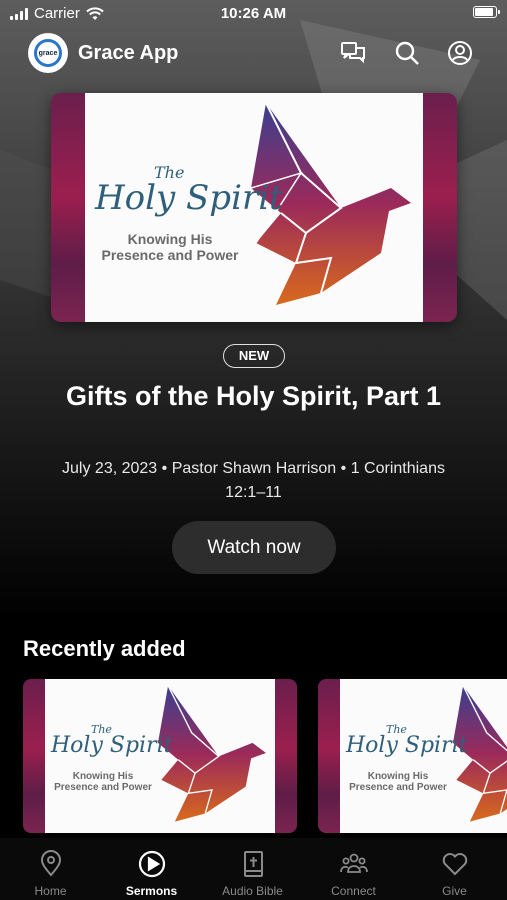 This screenshot has width=507, height=900. I want to click on tab-connect: Connect, so click(353, 869).